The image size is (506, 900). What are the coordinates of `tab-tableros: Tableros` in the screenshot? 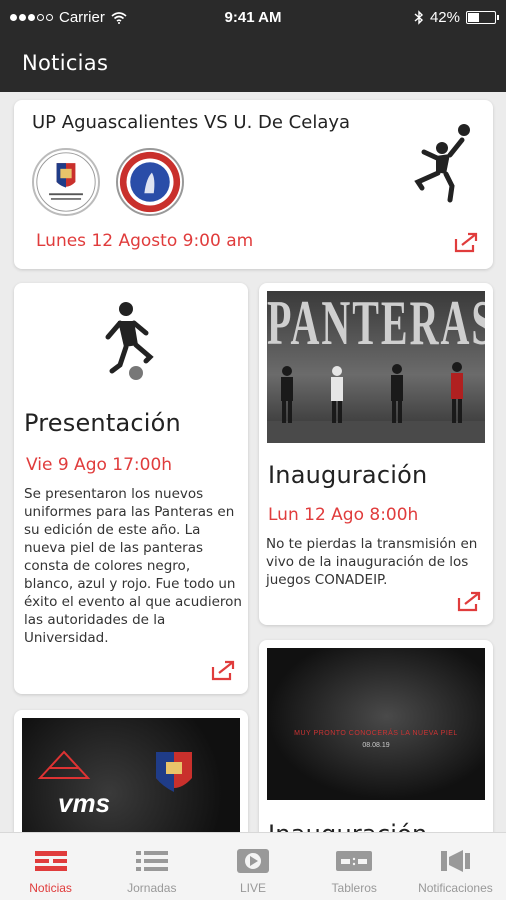 It's located at (354, 866).